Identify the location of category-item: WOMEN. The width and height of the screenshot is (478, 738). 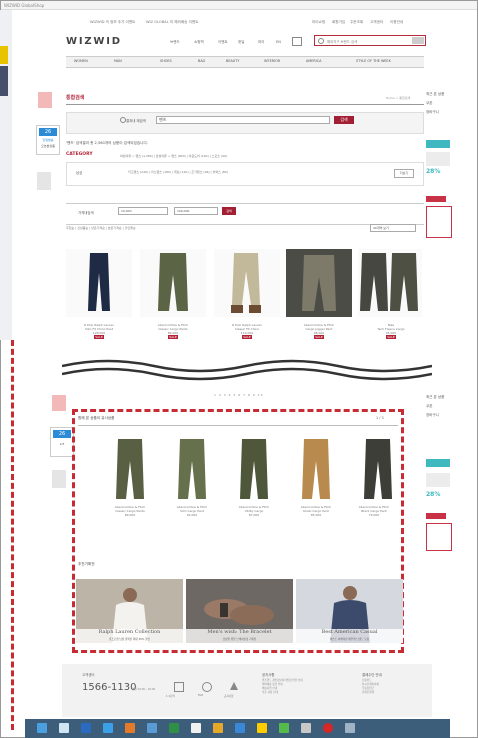
(81, 61).